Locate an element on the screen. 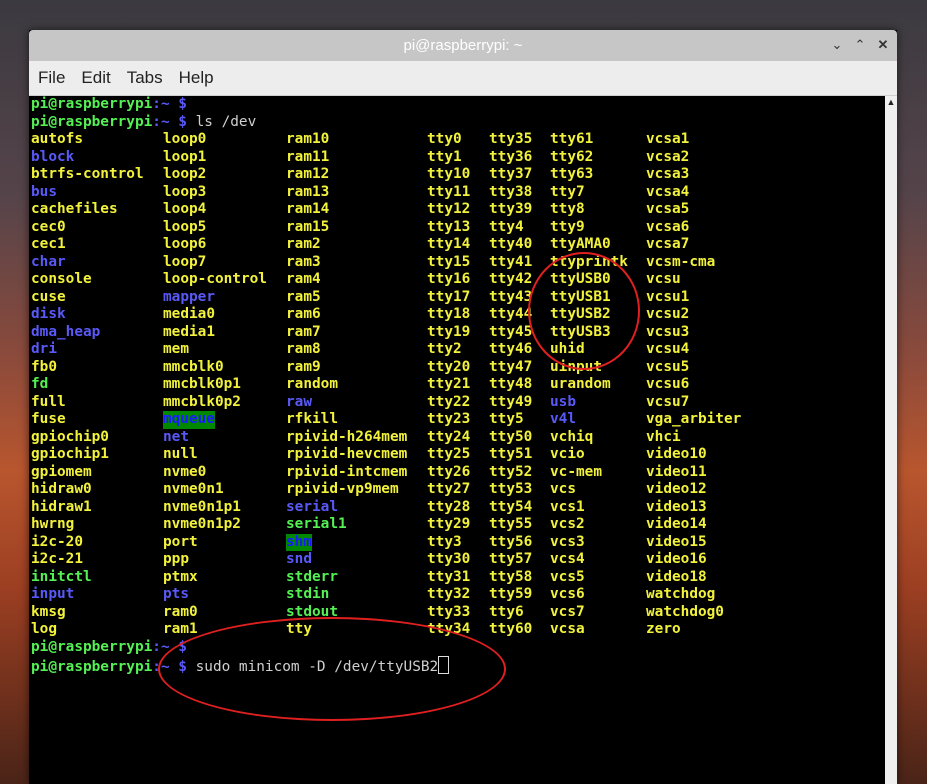 This screenshot has height=784, width=927. dev-entry: loop0 is located at coordinates (185, 139).